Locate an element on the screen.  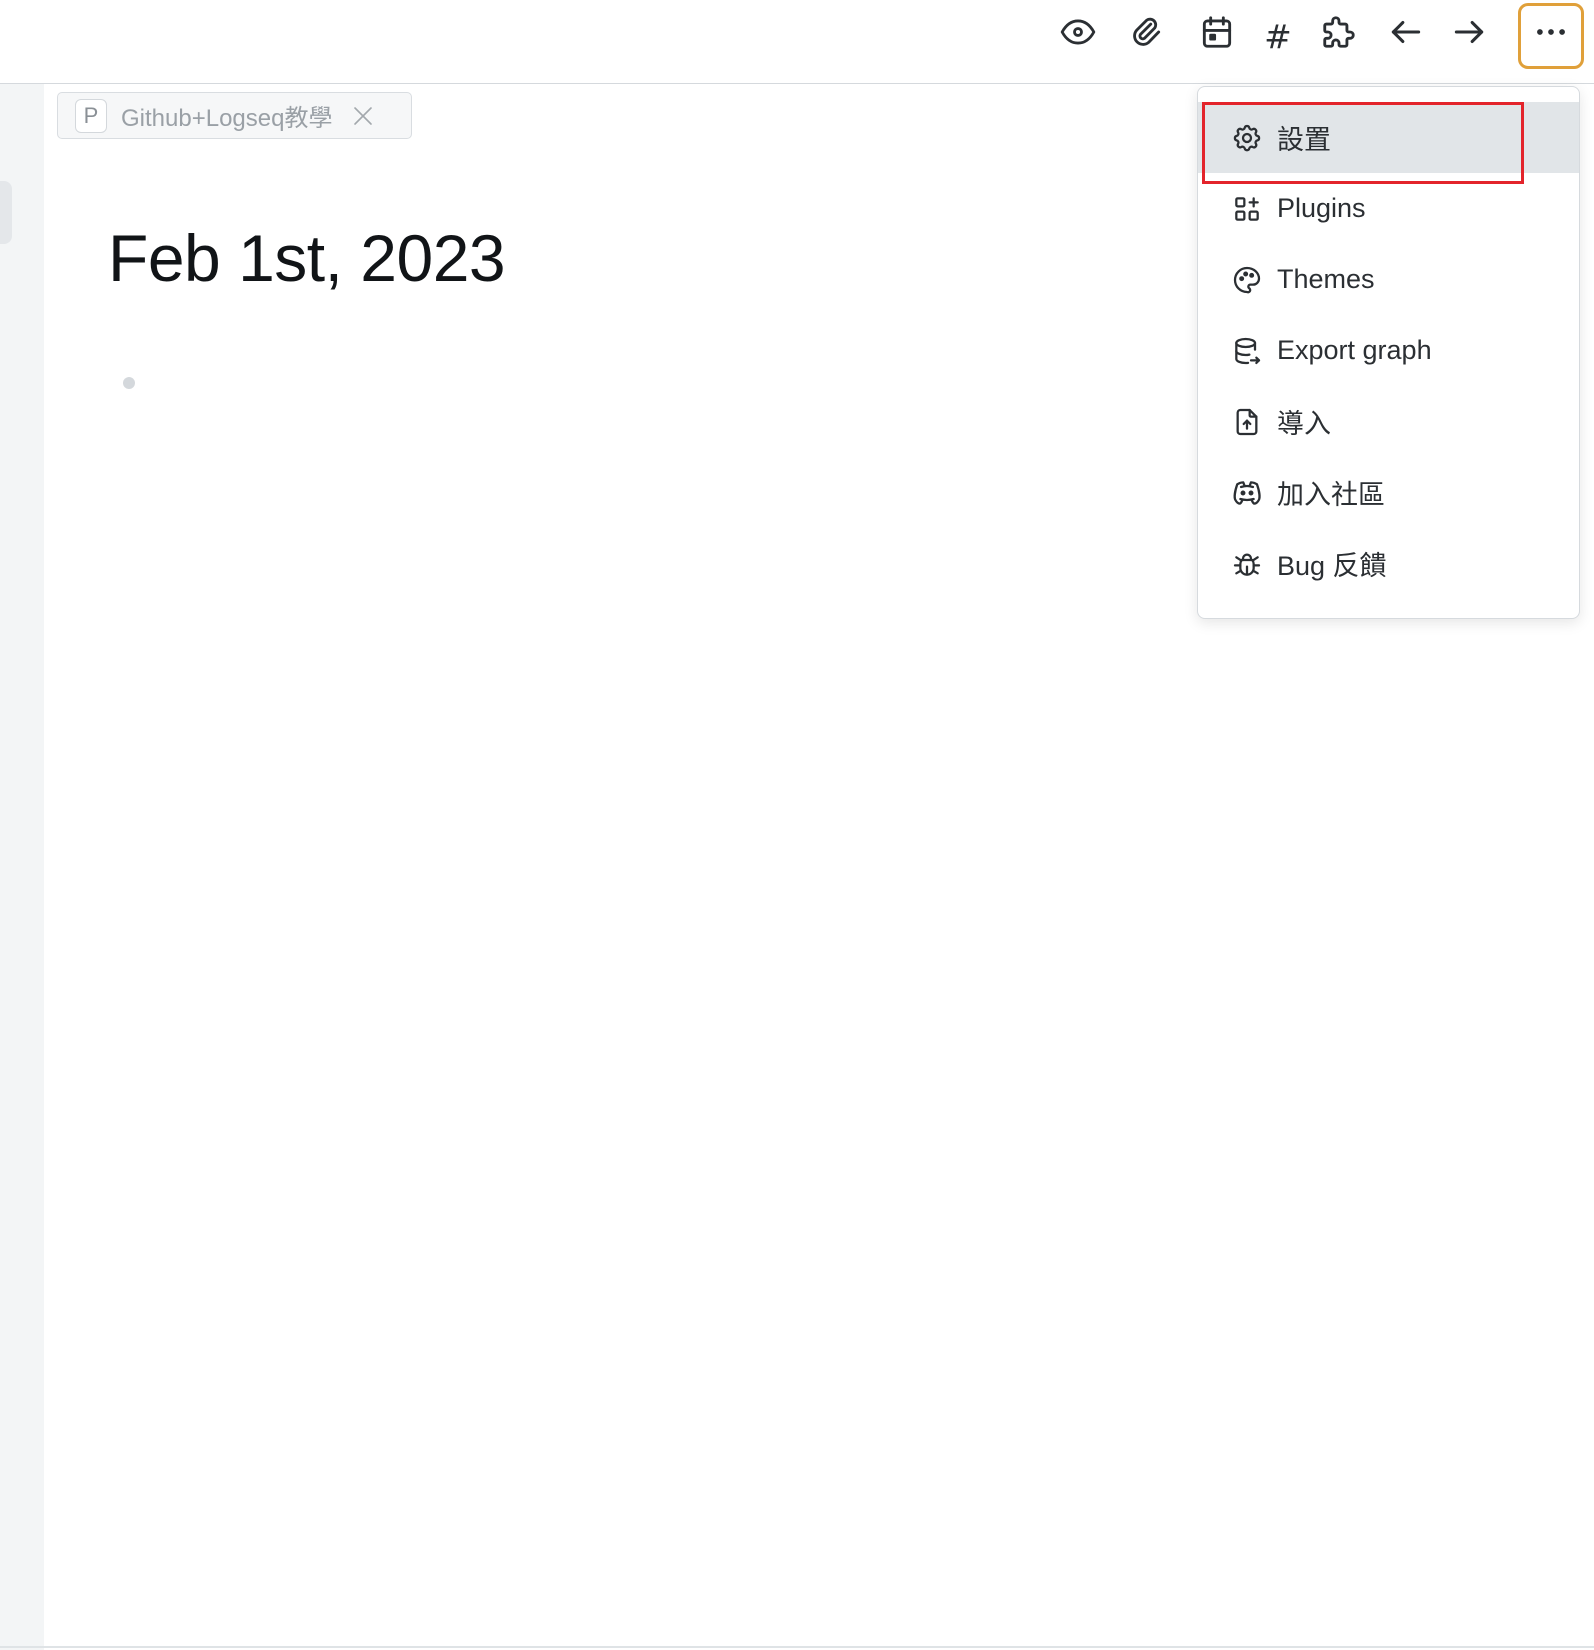
page-title: Feb 1st, 2023 is located at coordinates (307, 258).